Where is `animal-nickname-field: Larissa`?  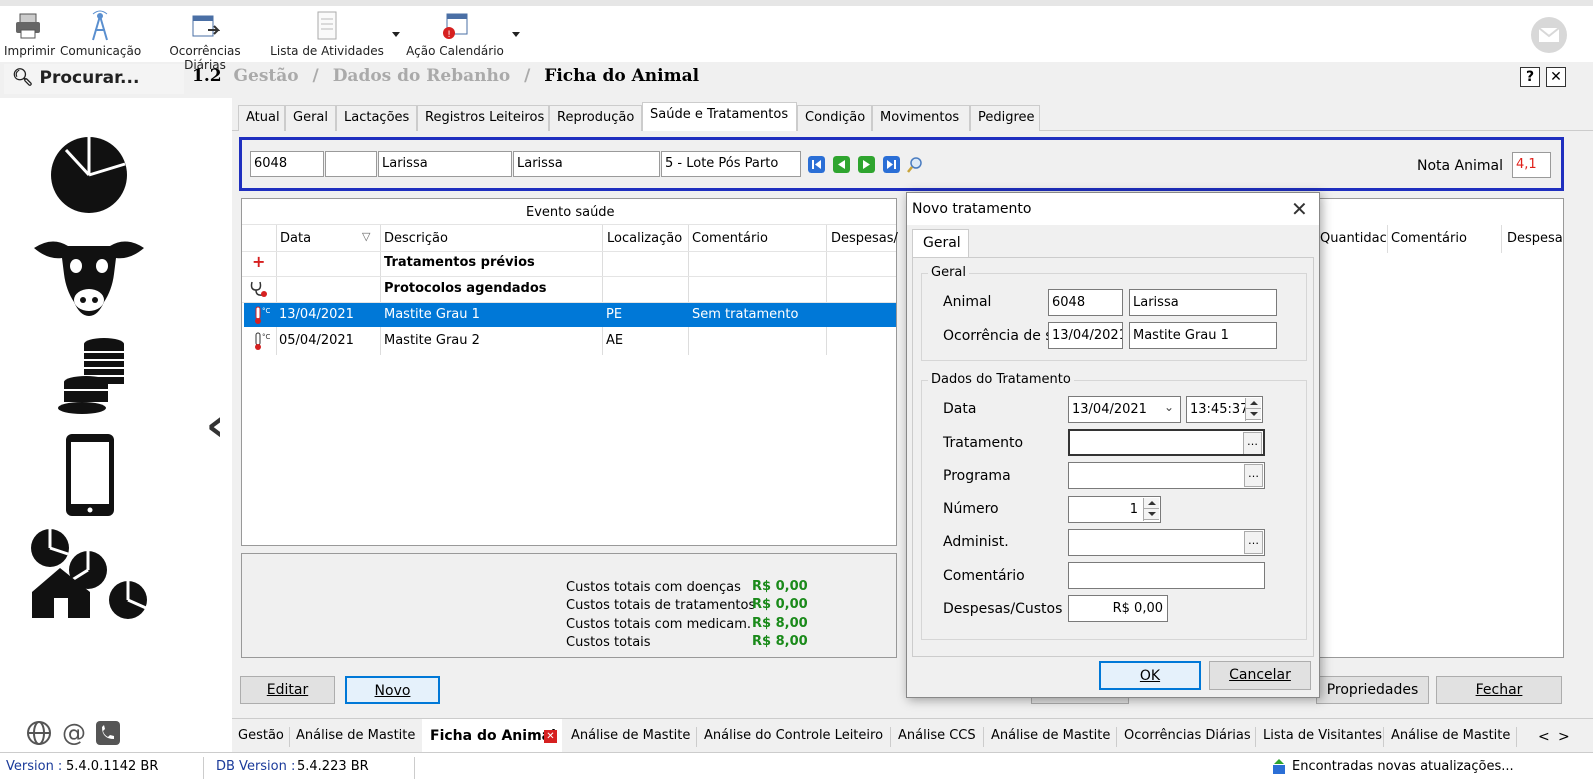
animal-nickname-field: Larissa is located at coordinates (586, 164).